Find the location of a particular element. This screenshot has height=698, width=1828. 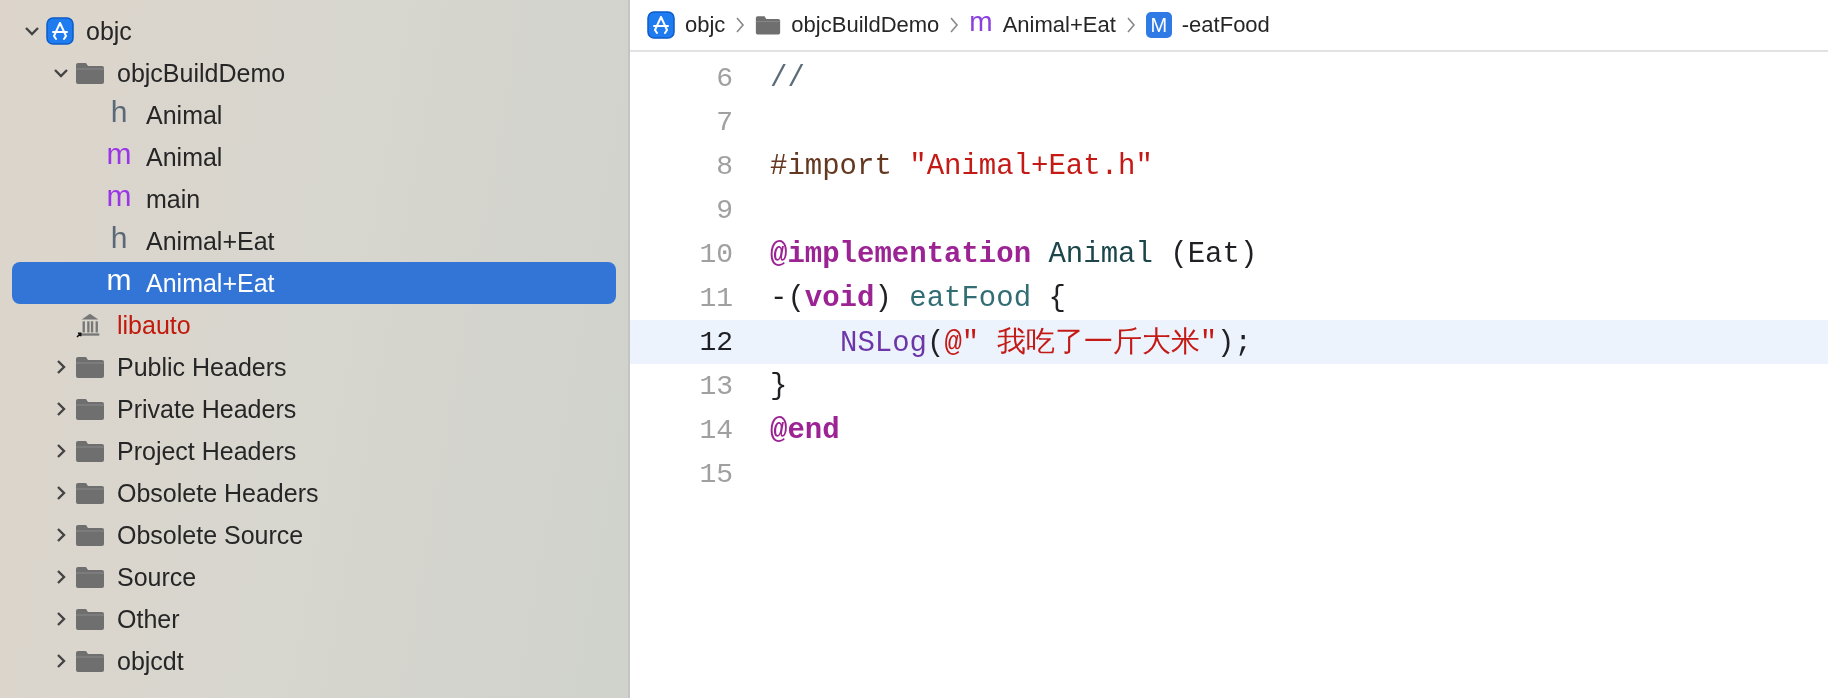

line-number: 7 is located at coordinates (724, 122).